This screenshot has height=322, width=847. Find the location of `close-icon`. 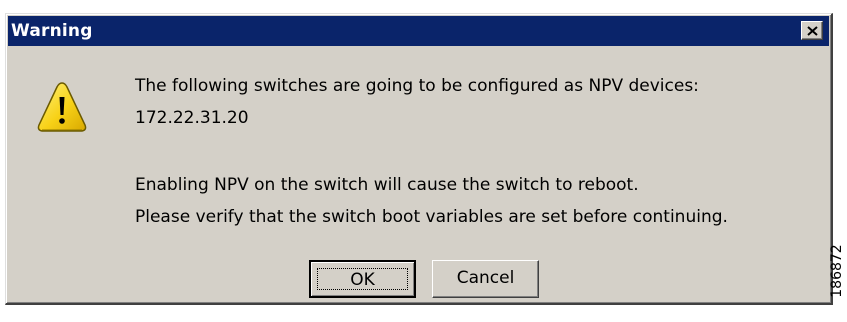

close-icon is located at coordinates (812, 31).